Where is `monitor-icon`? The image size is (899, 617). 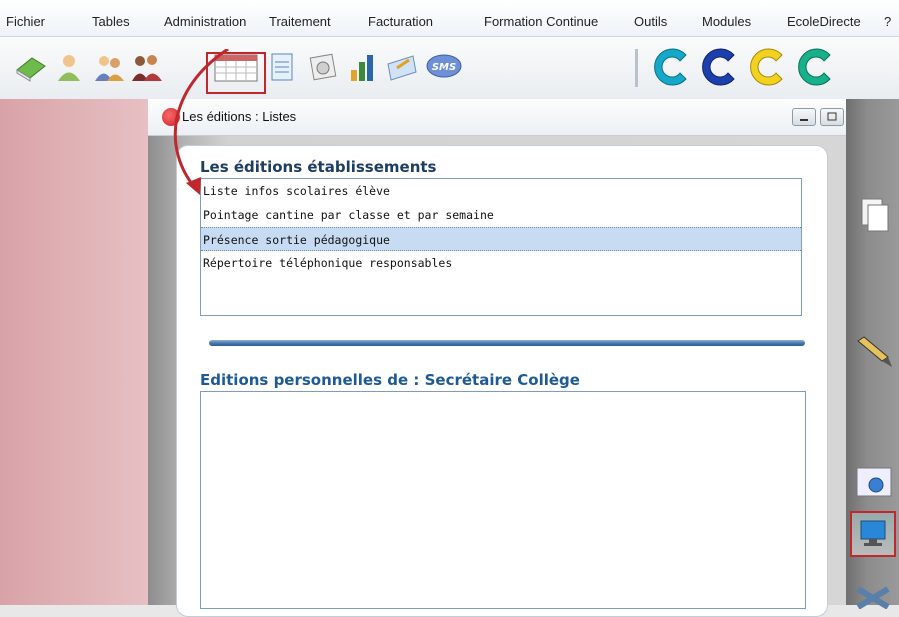
monitor-icon is located at coordinates (873, 533).